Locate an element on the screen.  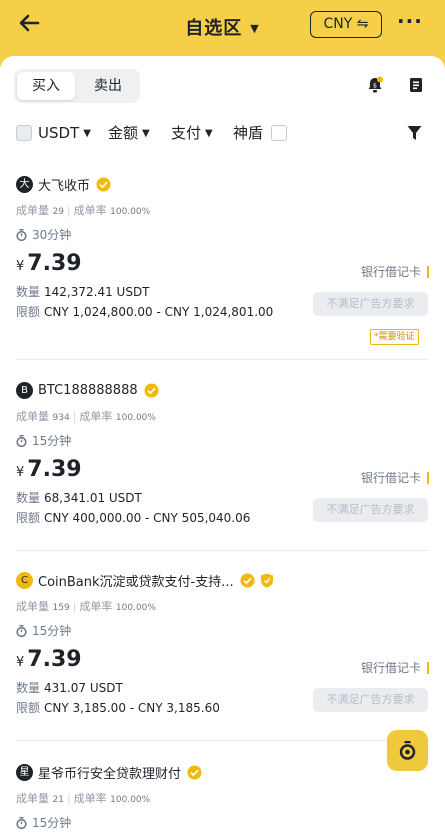
filter-bar: USDT ▼ 金额 ▼ 支付 ▼ 神盾 is located at coordinates (223, 133).